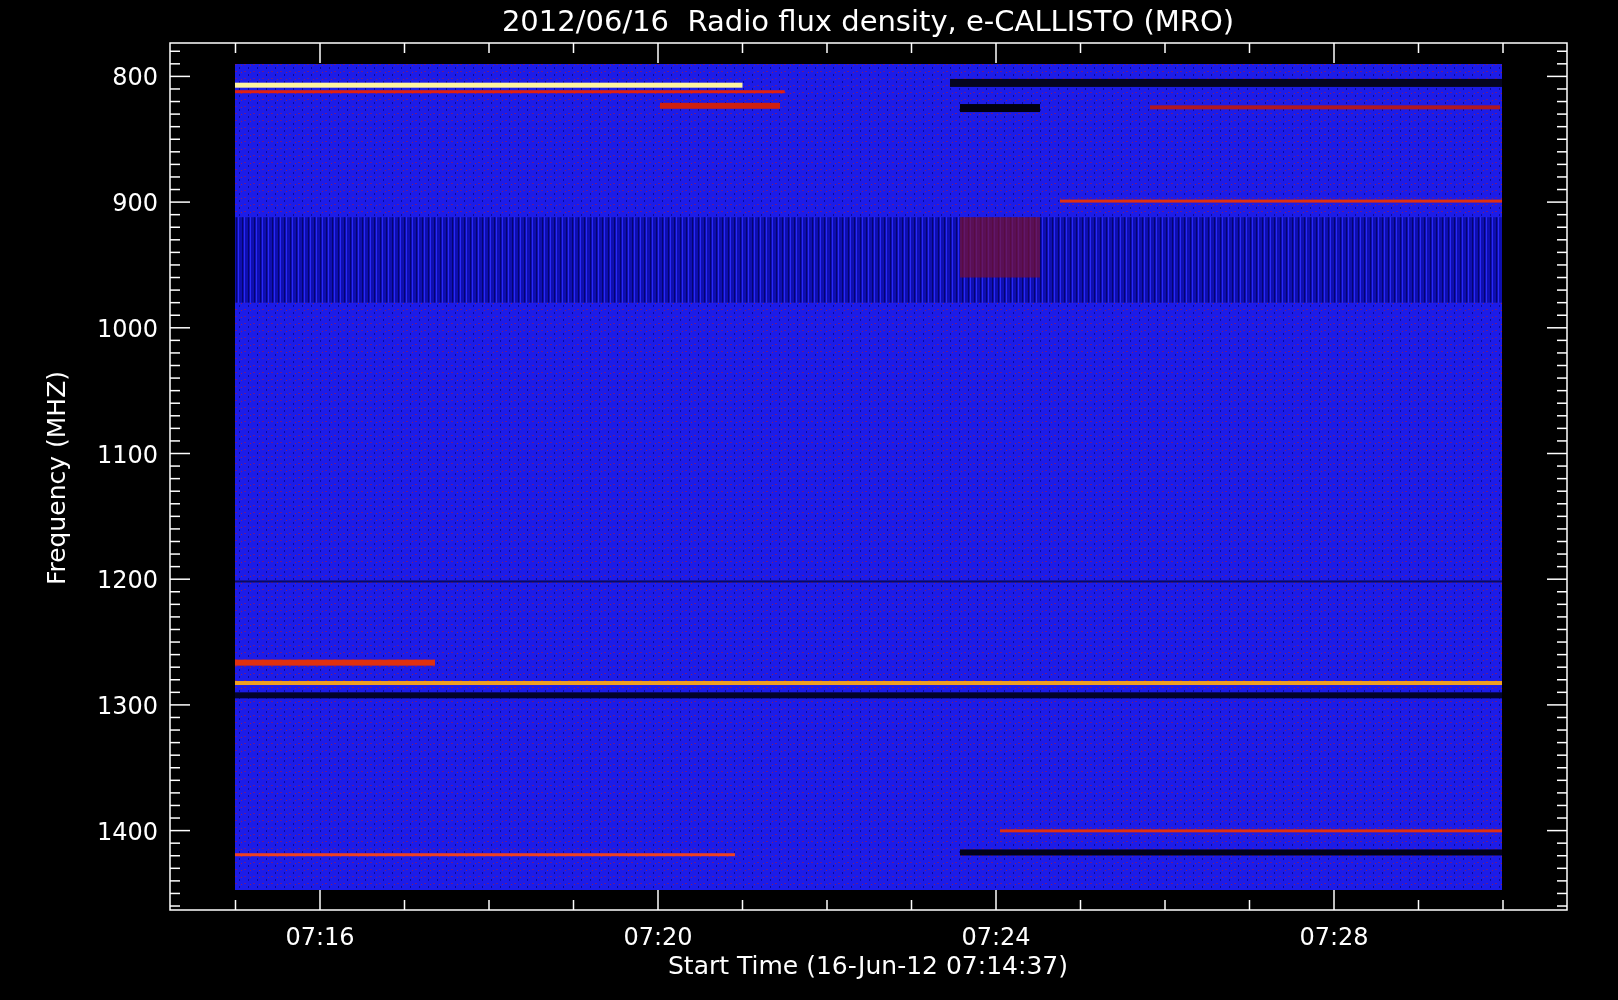 The width and height of the screenshot is (1618, 1000). What do you see at coordinates (868, 21) in the screenshot?
I see `chart-title: 2012/06/16 Radio flux density, e-CALLISTO (MRO)` at bounding box center [868, 21].